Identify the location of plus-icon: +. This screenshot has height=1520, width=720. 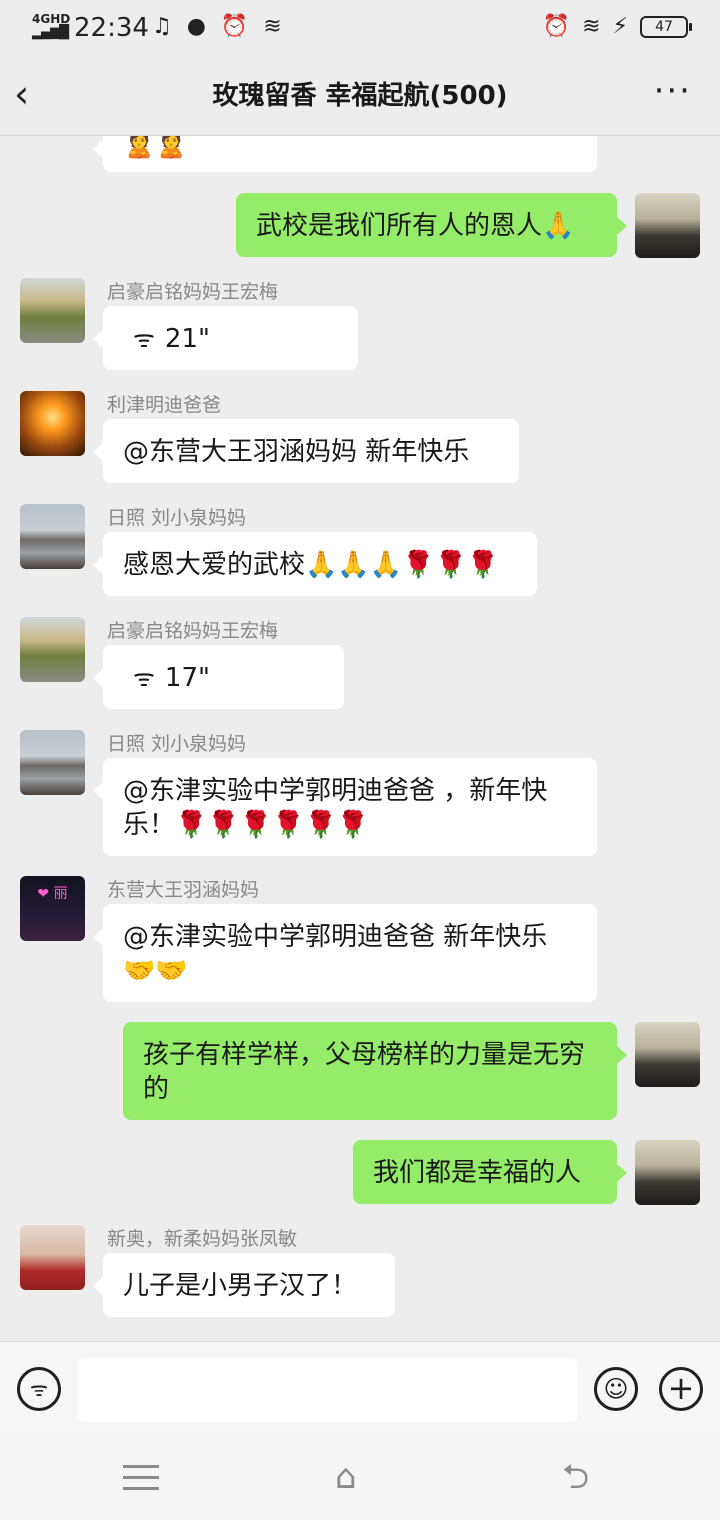
(681, 1388).